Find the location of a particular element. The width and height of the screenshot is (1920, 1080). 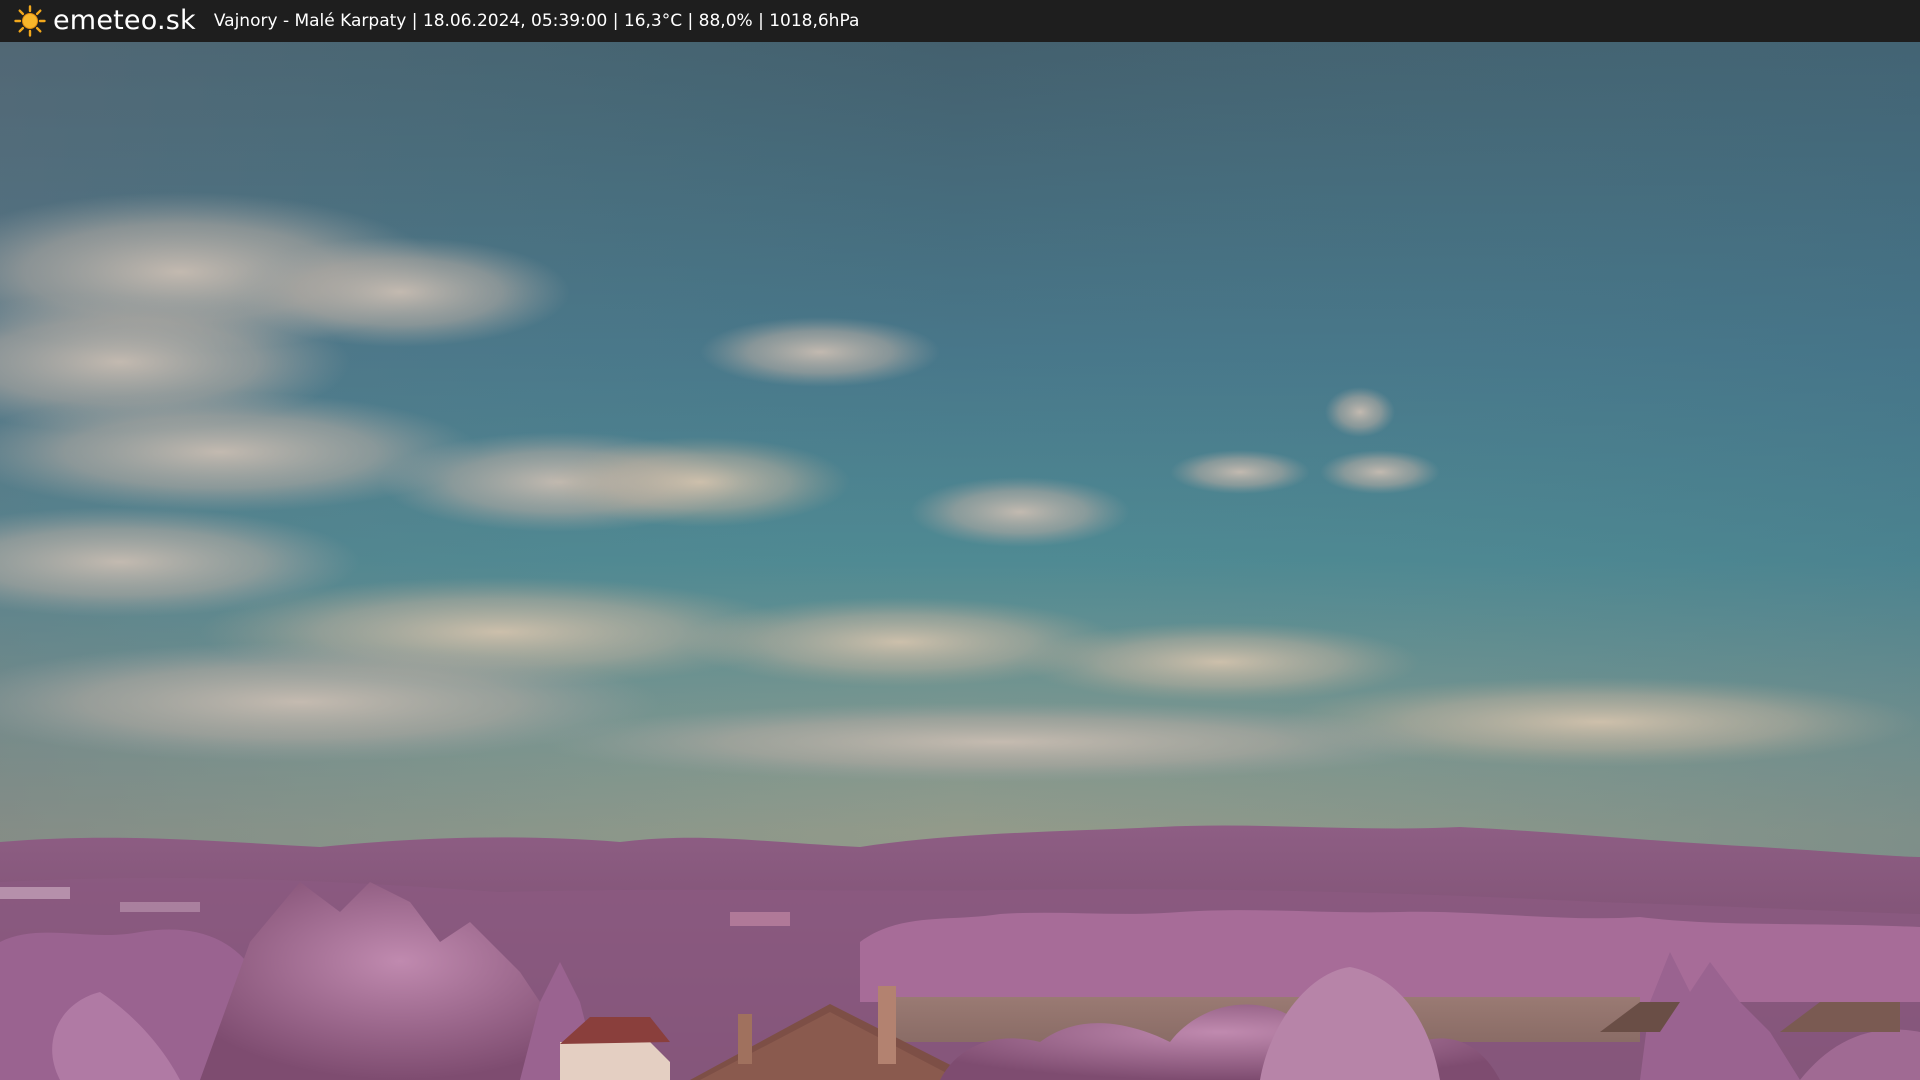

sun-icon is located at coordinates (30, 21).